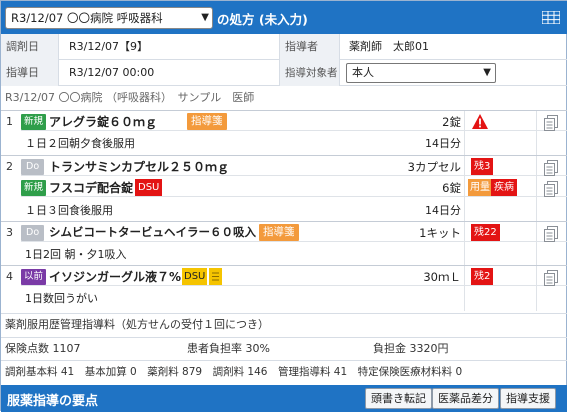  Describe the element at coordinates (76, 254) in the screenshot. I see `usage-text: 1日2回 朝・夕1吸入` at that location.